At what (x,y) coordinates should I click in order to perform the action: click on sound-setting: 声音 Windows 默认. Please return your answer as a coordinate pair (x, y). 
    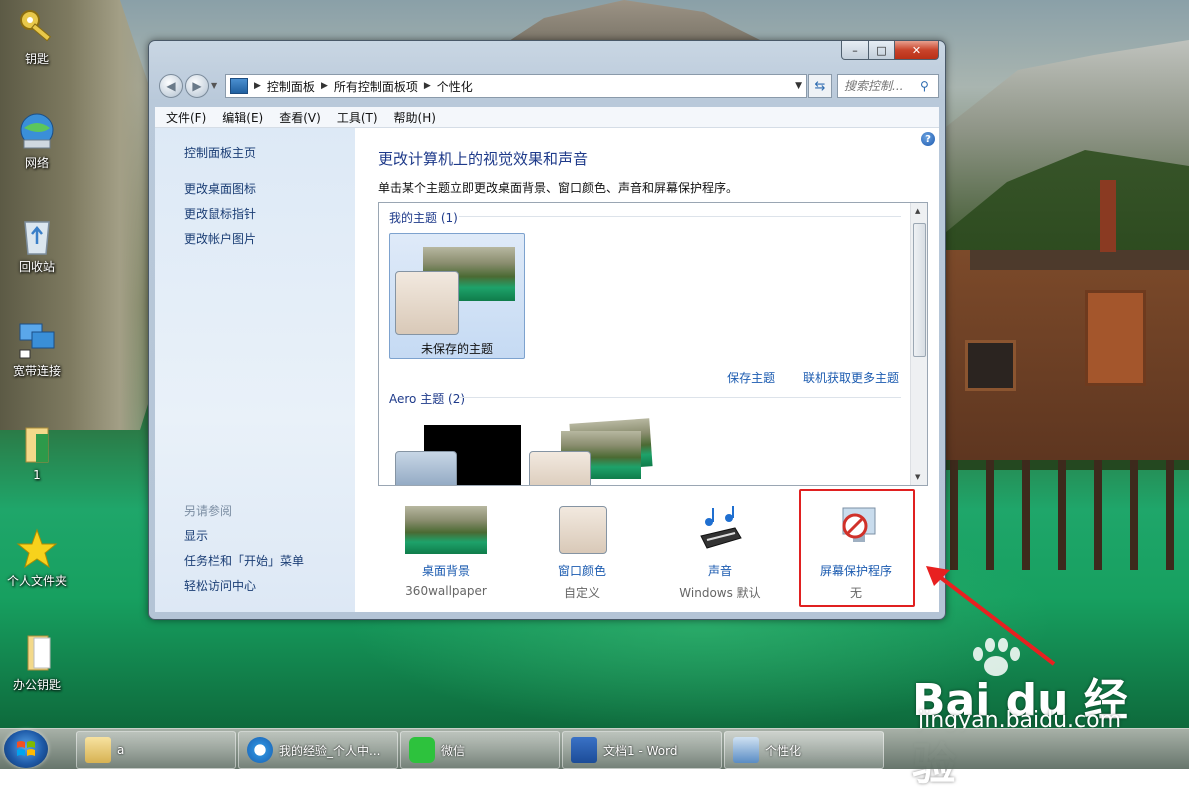
    Looking at the image, I should click on (720, 546).